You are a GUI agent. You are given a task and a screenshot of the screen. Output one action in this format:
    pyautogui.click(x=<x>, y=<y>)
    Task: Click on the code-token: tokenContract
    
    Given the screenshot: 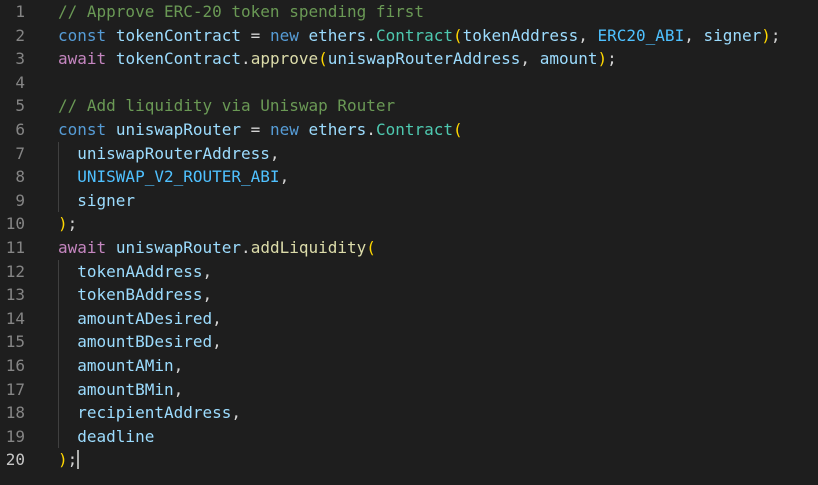 What is the action you would take?
    pyautogui.click(x=178, y=35)
    